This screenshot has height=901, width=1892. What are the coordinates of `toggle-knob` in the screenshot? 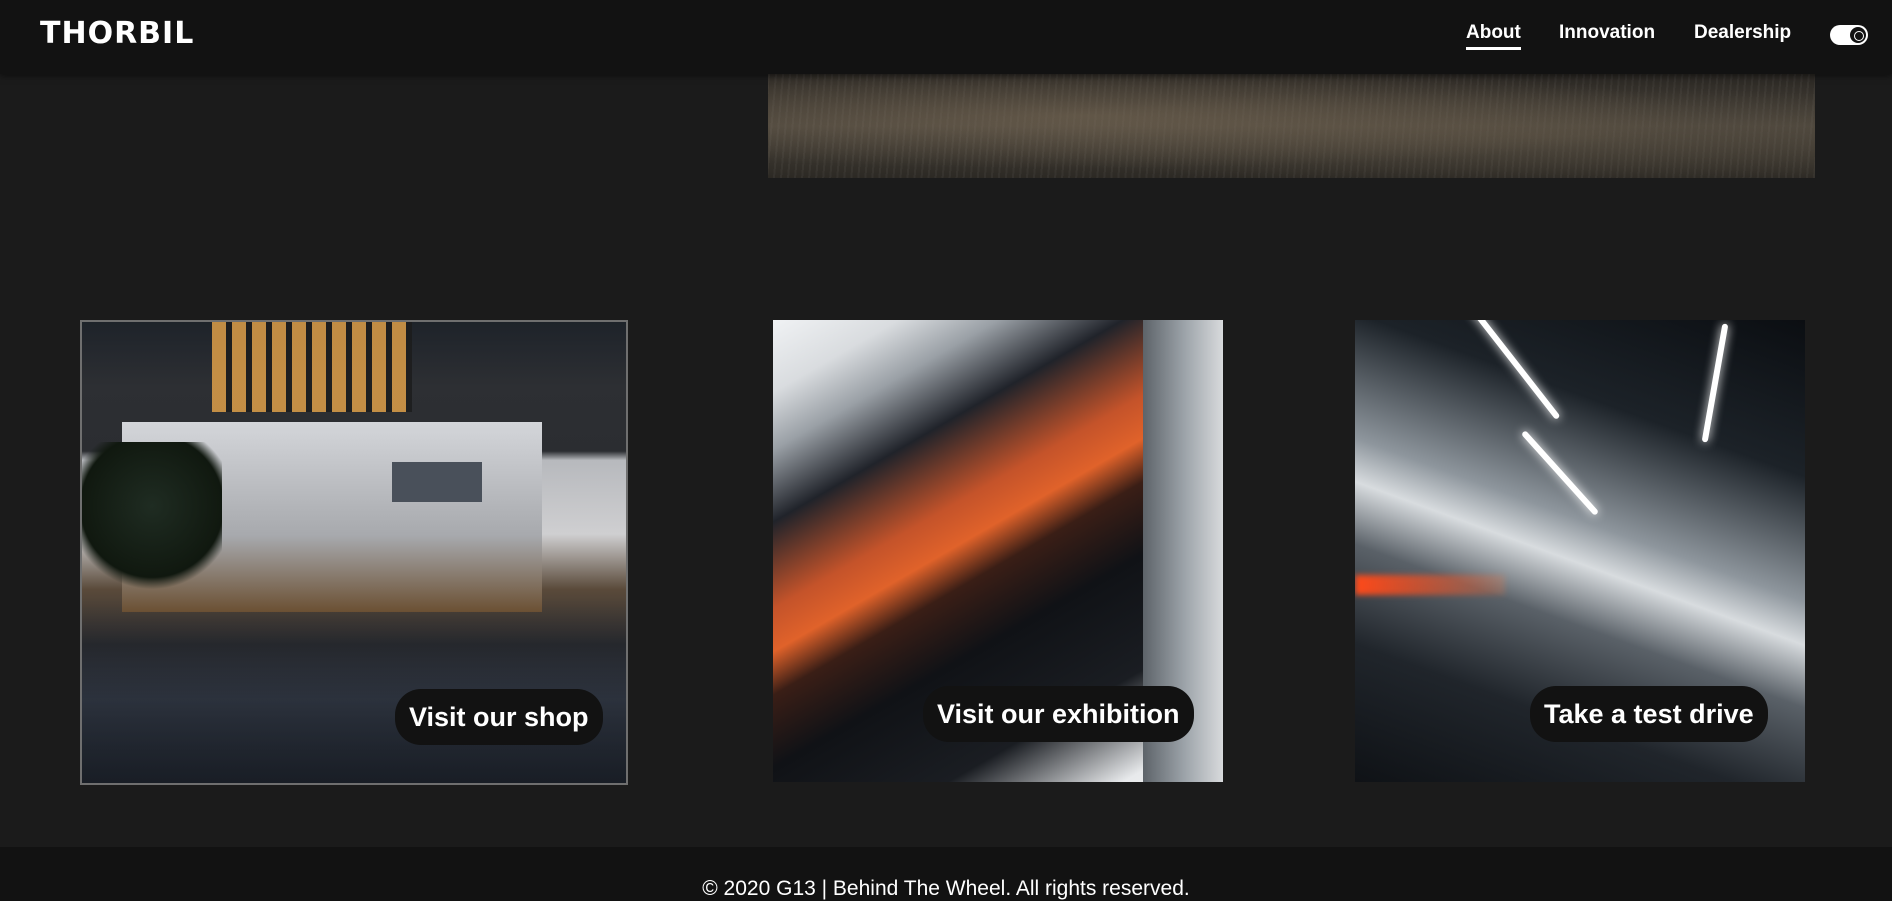 It's located at (1858, 35).